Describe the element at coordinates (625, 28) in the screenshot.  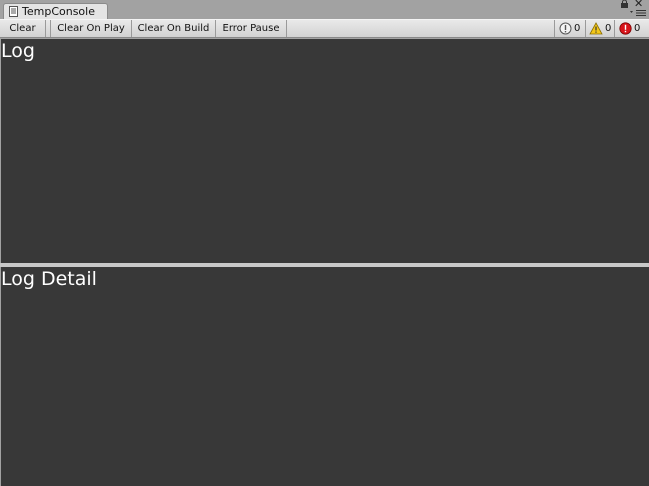
I see `error-icon` at that location.